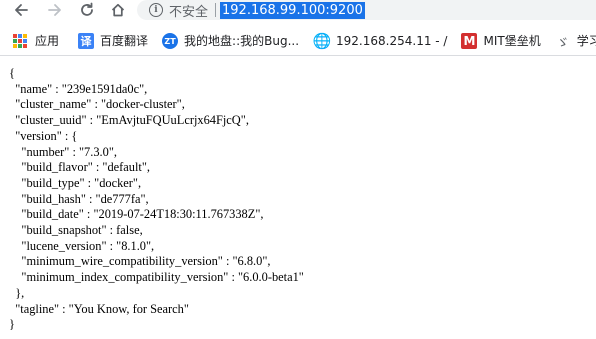 The height and width of the screenshot is (339, 596). What do you see at coordinates (392, 41) in the screenshot?
I see `bookmark-label: 192.168.254.11 - /` at bounding box center [392, 41].